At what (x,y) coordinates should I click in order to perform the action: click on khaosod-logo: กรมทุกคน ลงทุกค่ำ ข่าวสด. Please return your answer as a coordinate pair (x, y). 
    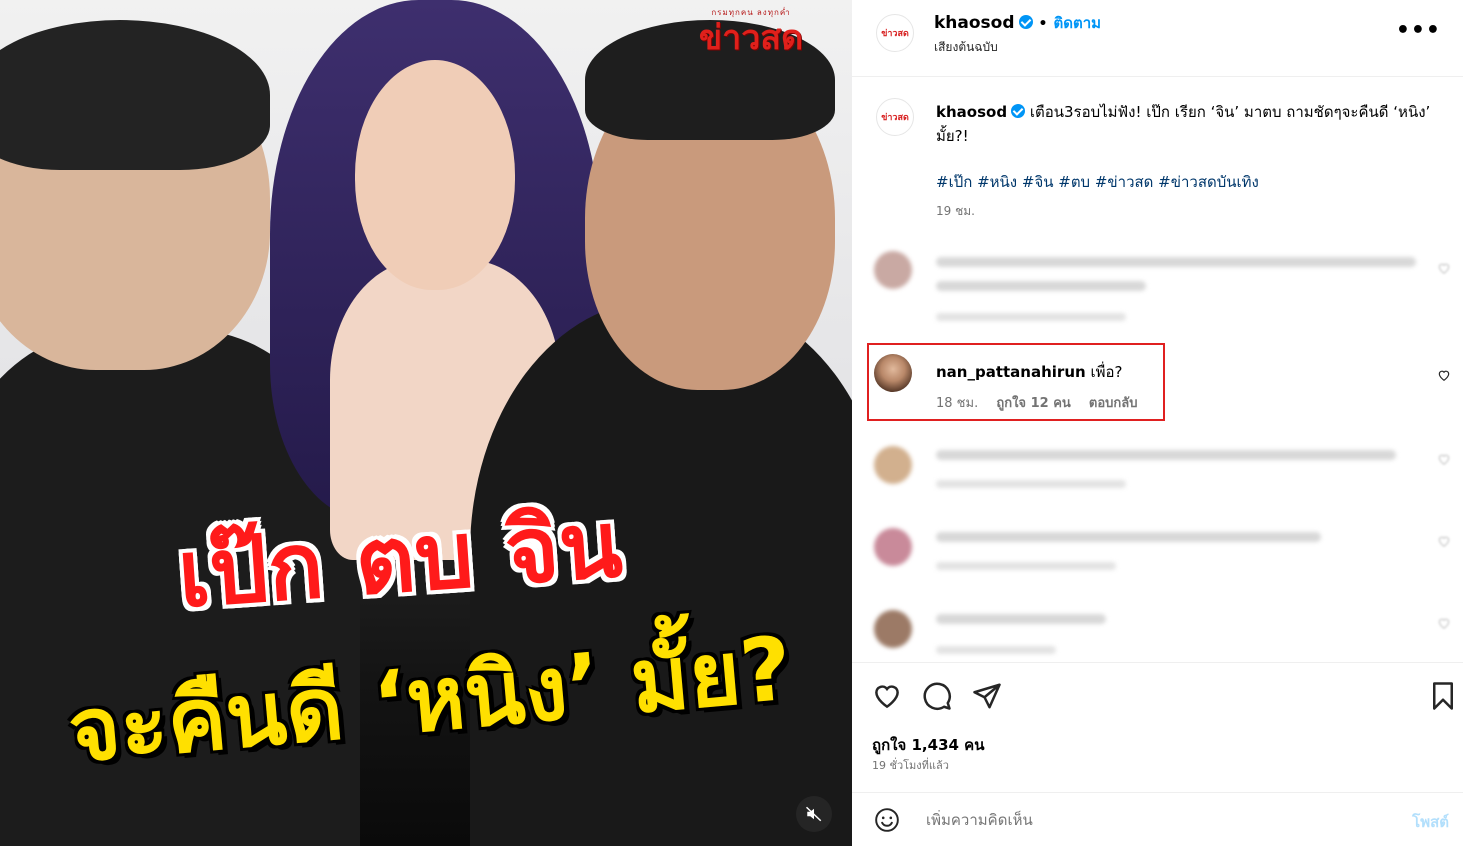
    Looking at the image, I should click on (751, 33).